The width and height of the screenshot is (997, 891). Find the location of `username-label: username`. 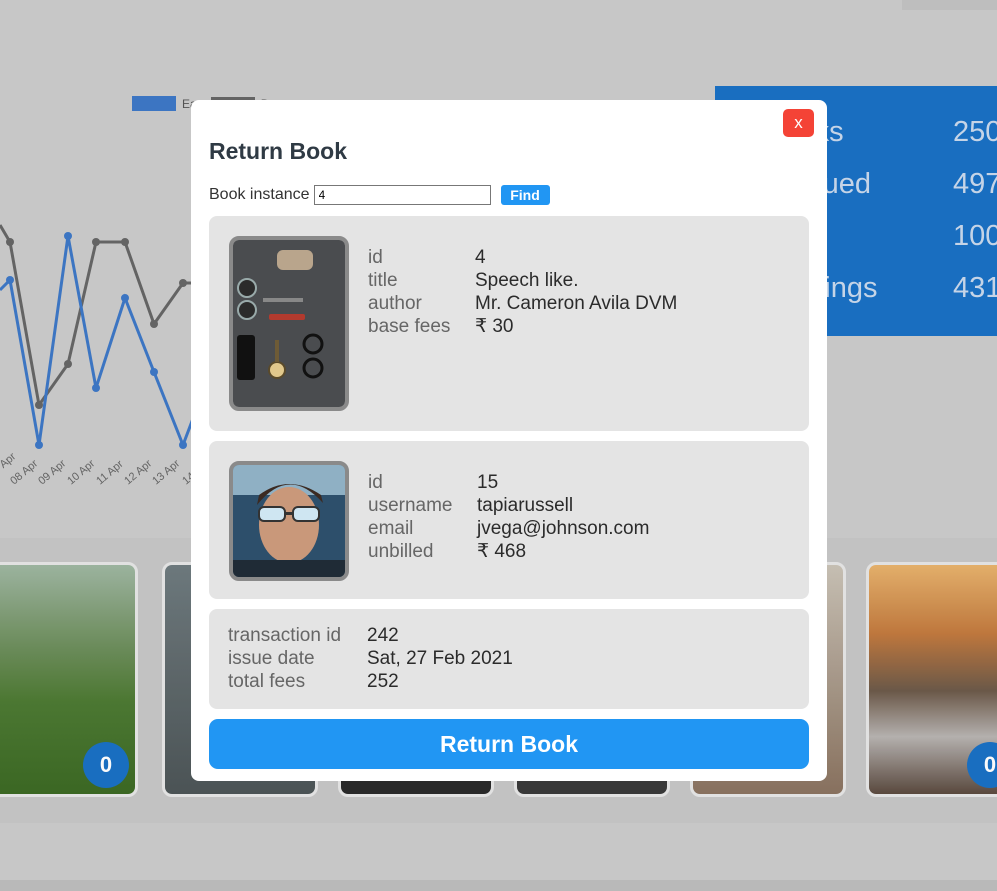

username-label: username is located at coordinates (410, 505).